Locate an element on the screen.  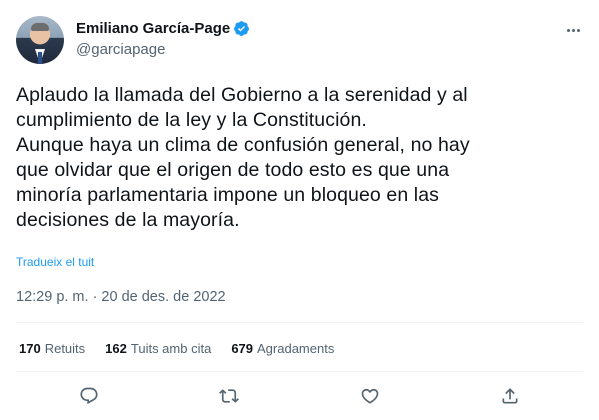
author-row: Emiliano García-Page is located at coordinates (163, 28).